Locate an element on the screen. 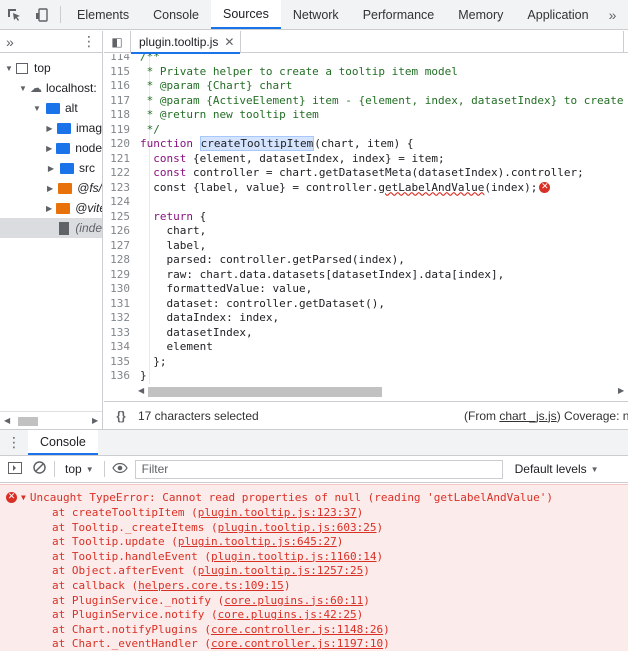 Image resolution: width=628 pixels, height=651 pixels. live-expression-eye-icon is located at coordinates (120, 469).